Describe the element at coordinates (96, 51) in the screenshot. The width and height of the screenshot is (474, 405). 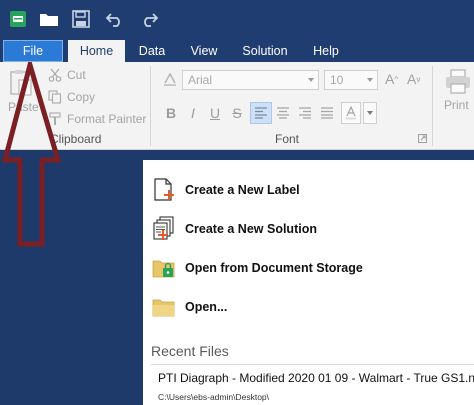
I see `tab-home: Home` at that location.